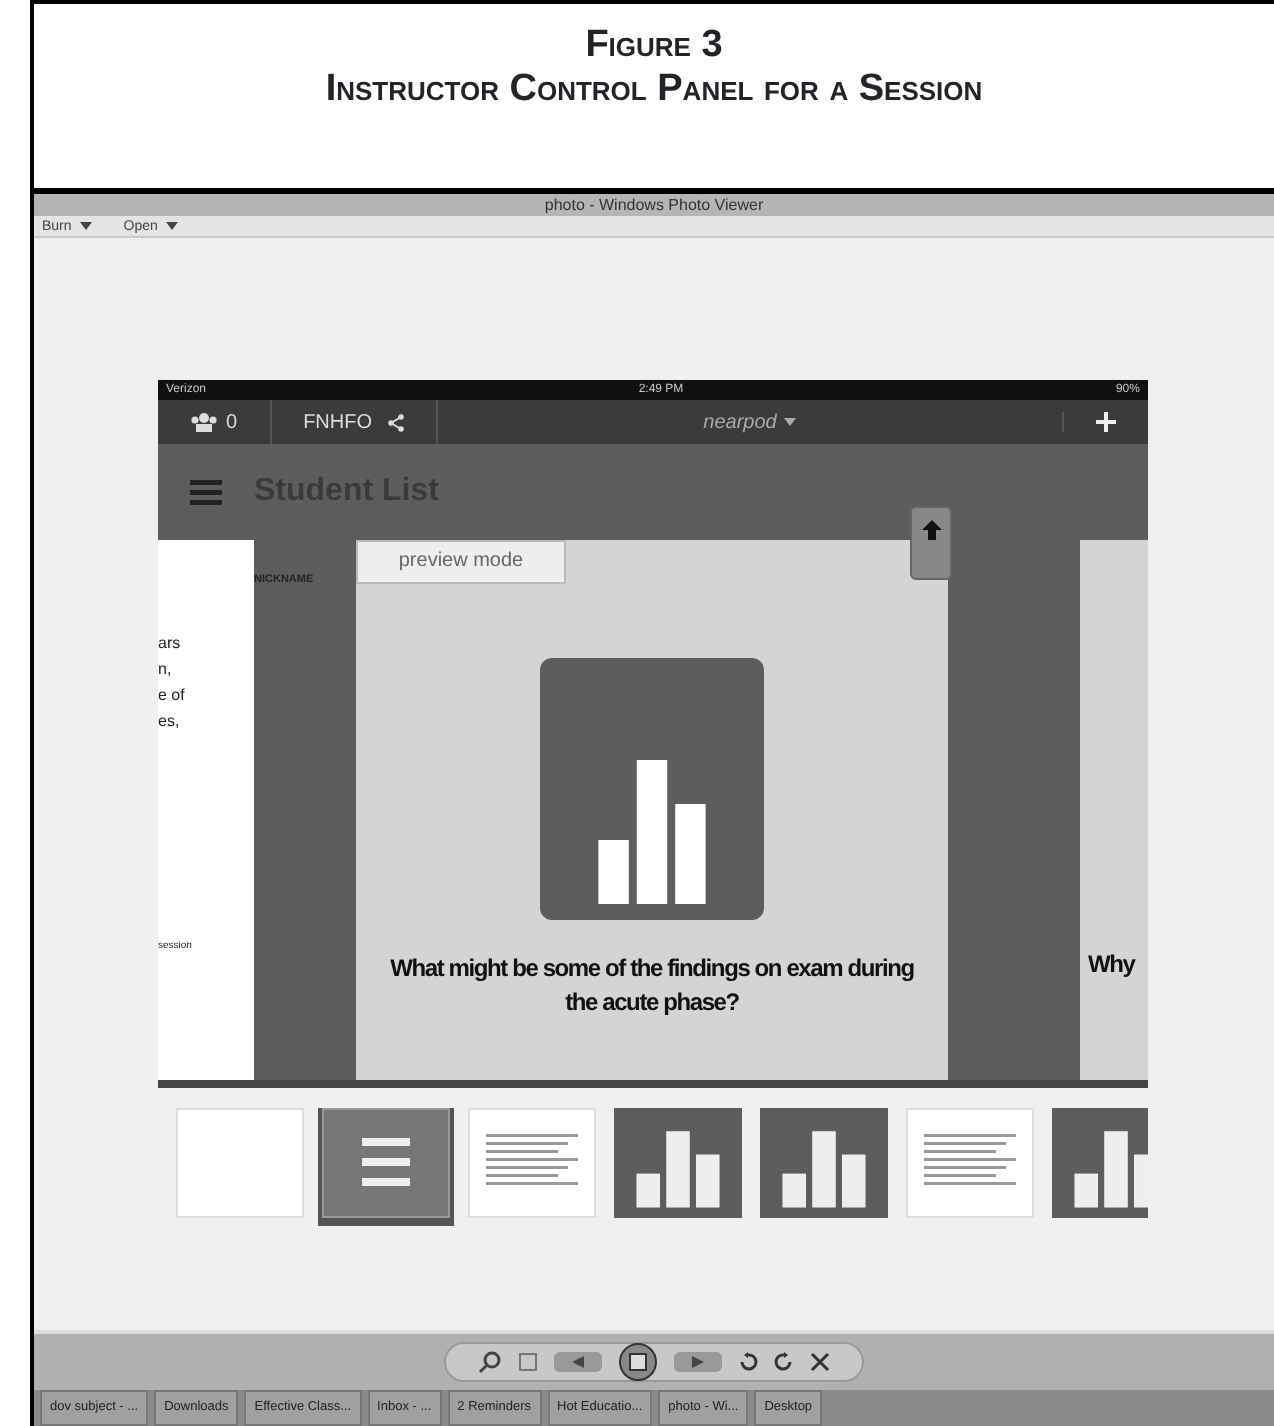 The image size is (1274, 1426). I want to click on window-title: photo - Windows Photo Viewer, so click(654, 205).